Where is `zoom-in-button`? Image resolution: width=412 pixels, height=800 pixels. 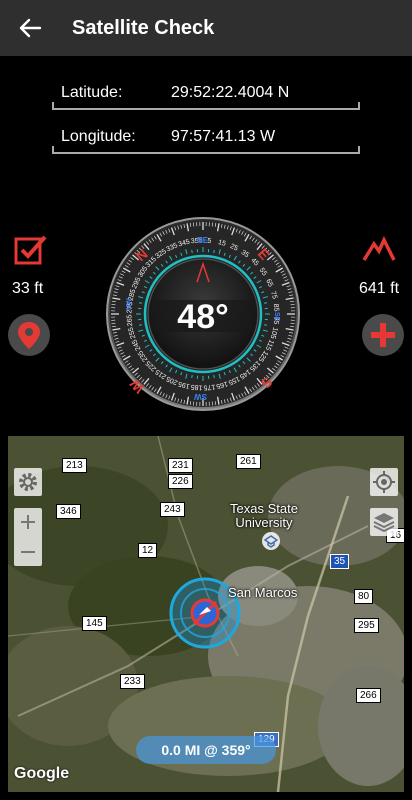 zoom-in-button is located at coordinates (28, 522).